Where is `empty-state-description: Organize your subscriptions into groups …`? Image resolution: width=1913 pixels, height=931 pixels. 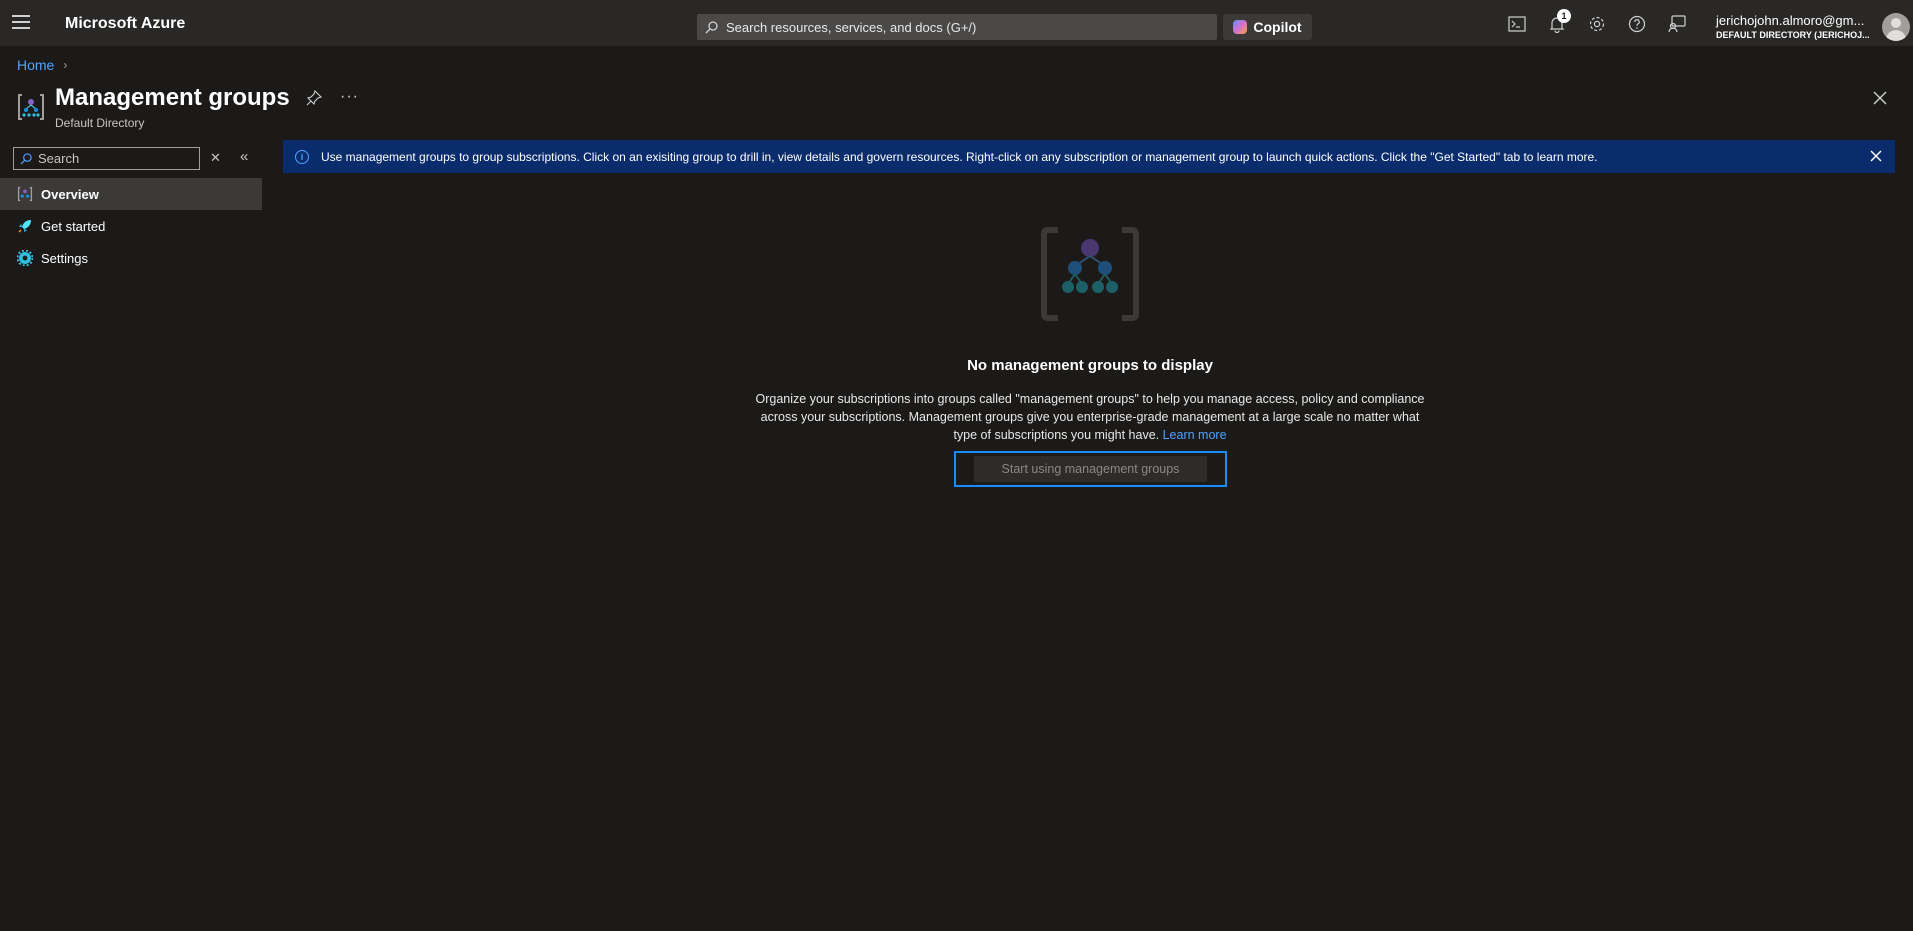 empty-state-description: Organize your subscriptions into groups … is located at coordinates (1090, 417).